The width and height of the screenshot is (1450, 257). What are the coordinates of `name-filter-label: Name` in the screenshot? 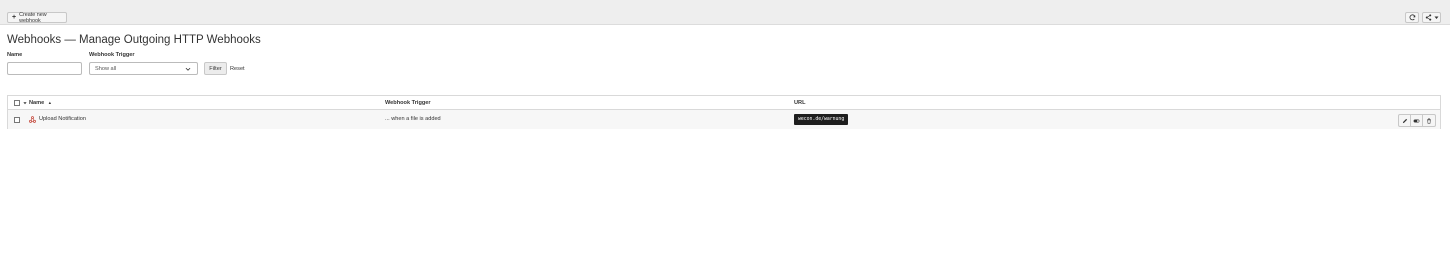 It's located at (15, 55).